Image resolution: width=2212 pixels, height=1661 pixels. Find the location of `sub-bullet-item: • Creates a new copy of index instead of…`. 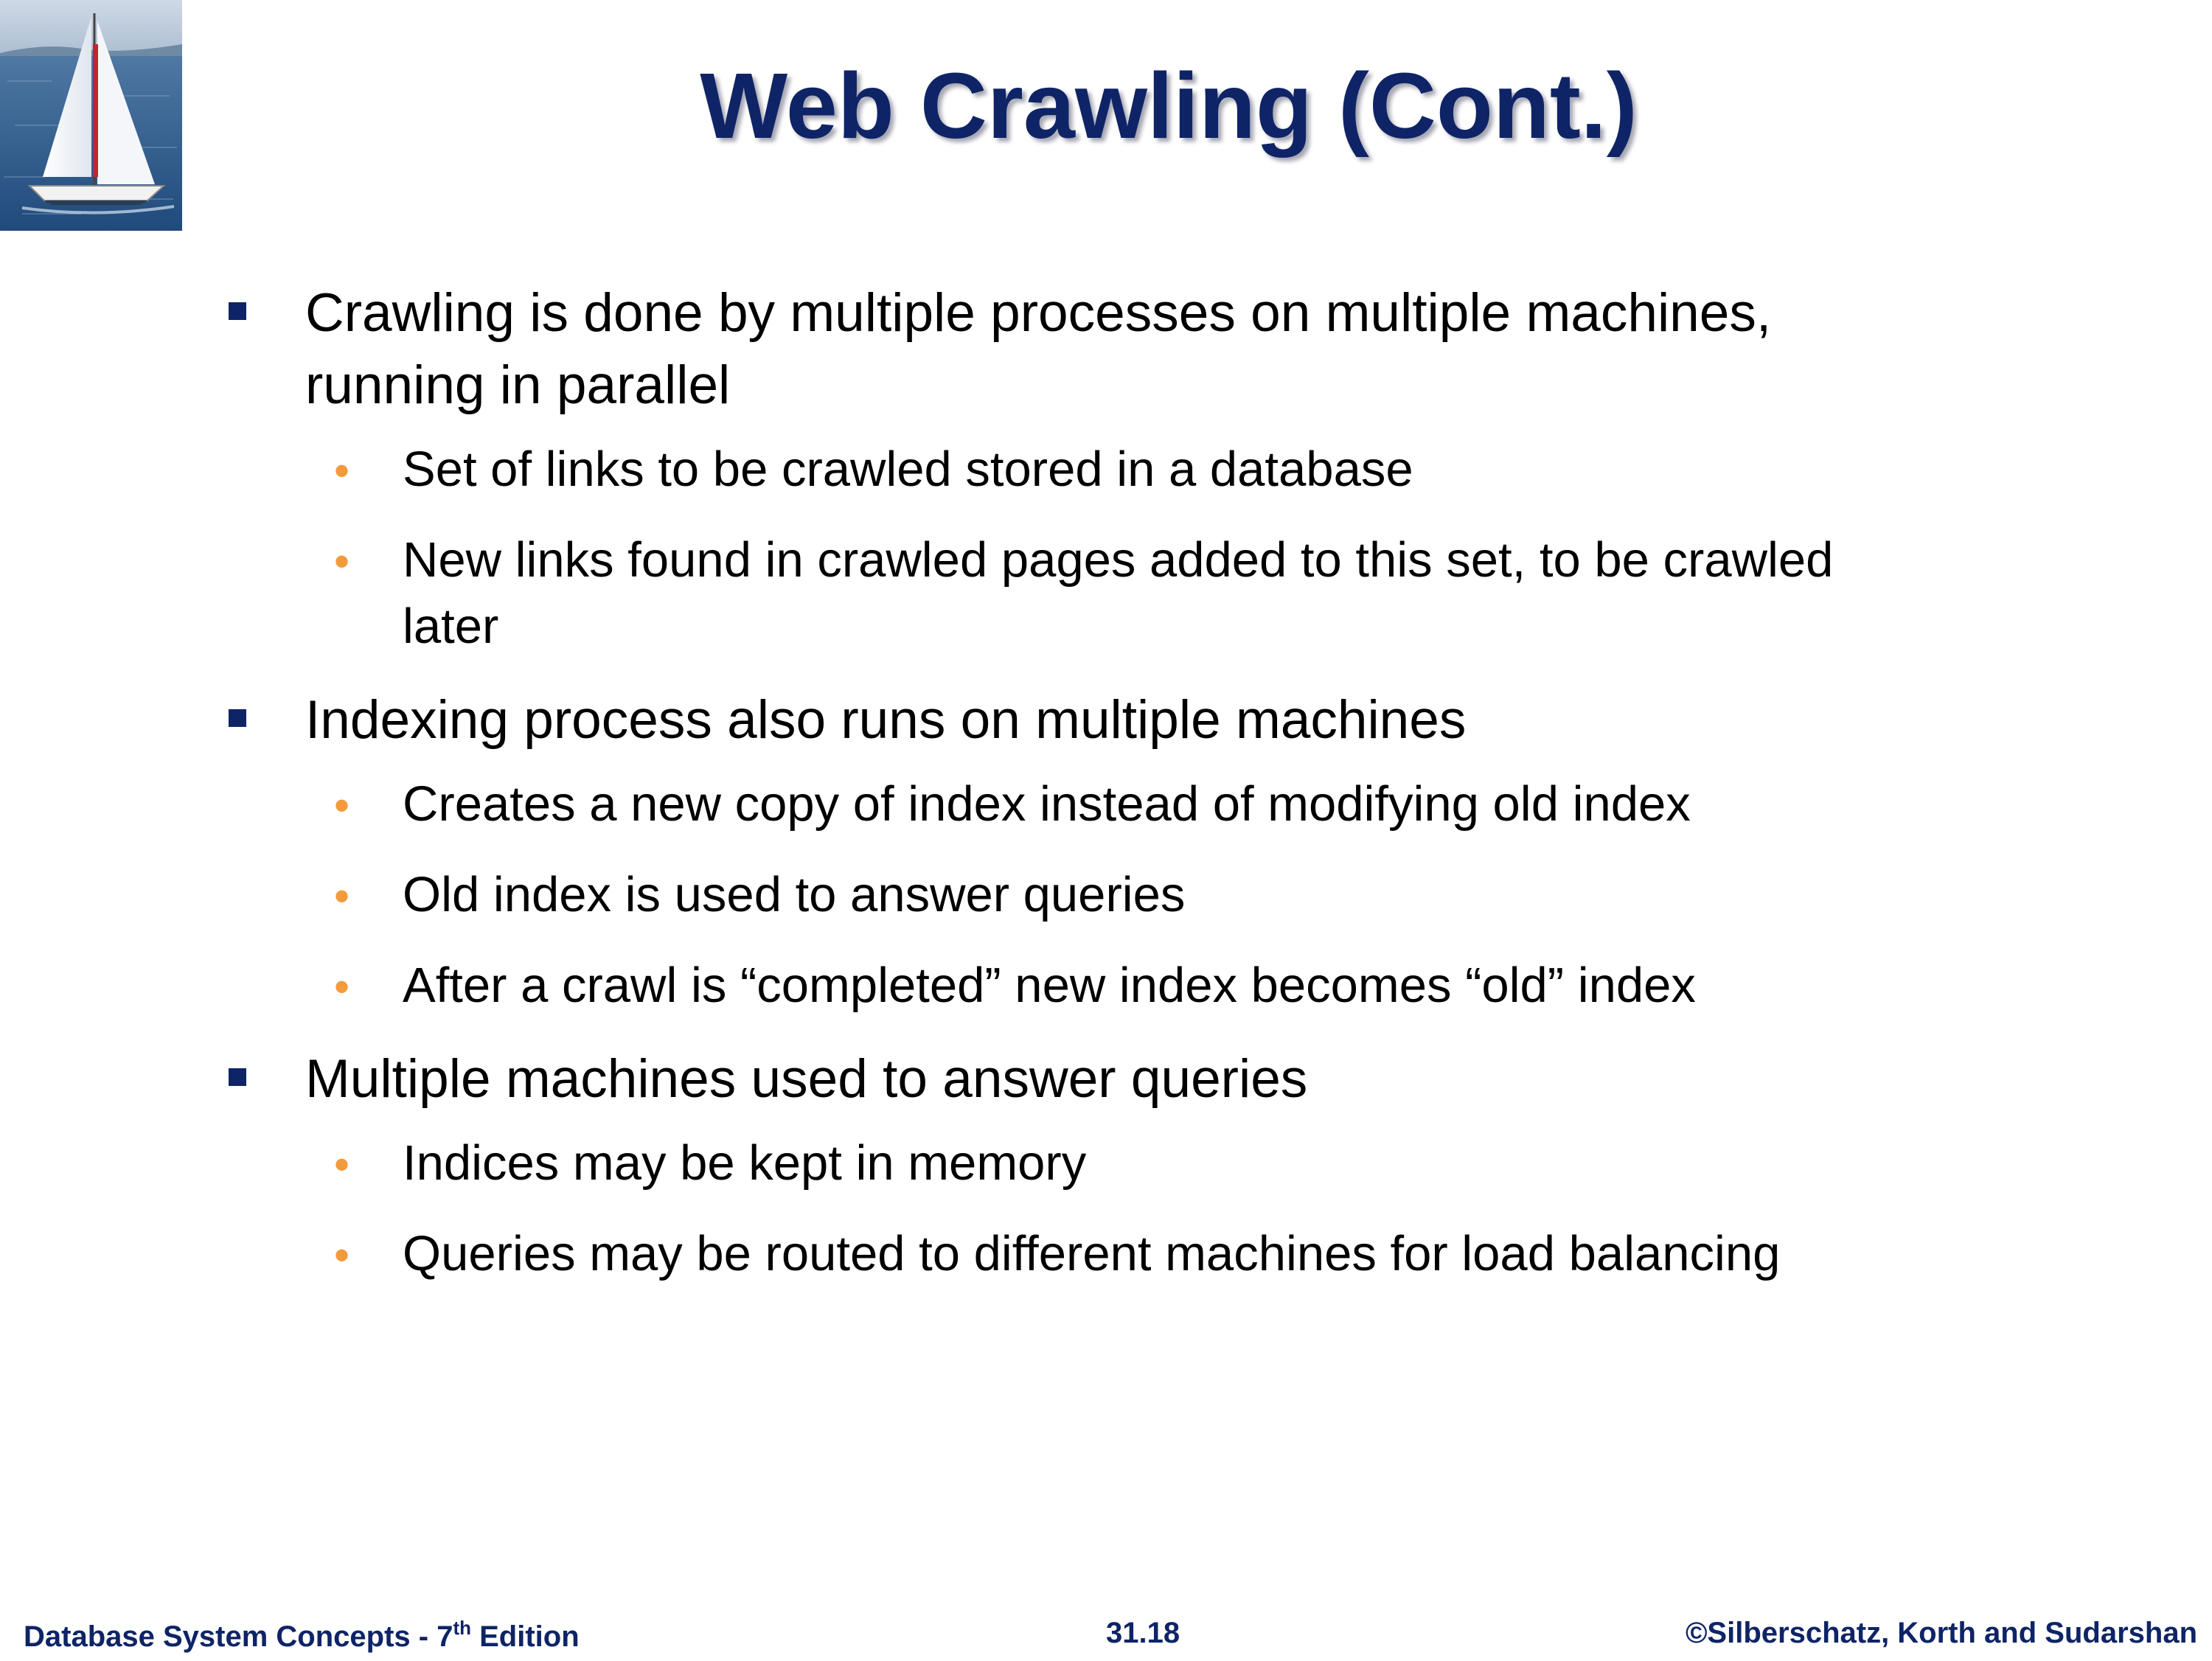

sub-bullet-item: • Creates a new copy of index instead of… is located at coordinates (1143, 804).